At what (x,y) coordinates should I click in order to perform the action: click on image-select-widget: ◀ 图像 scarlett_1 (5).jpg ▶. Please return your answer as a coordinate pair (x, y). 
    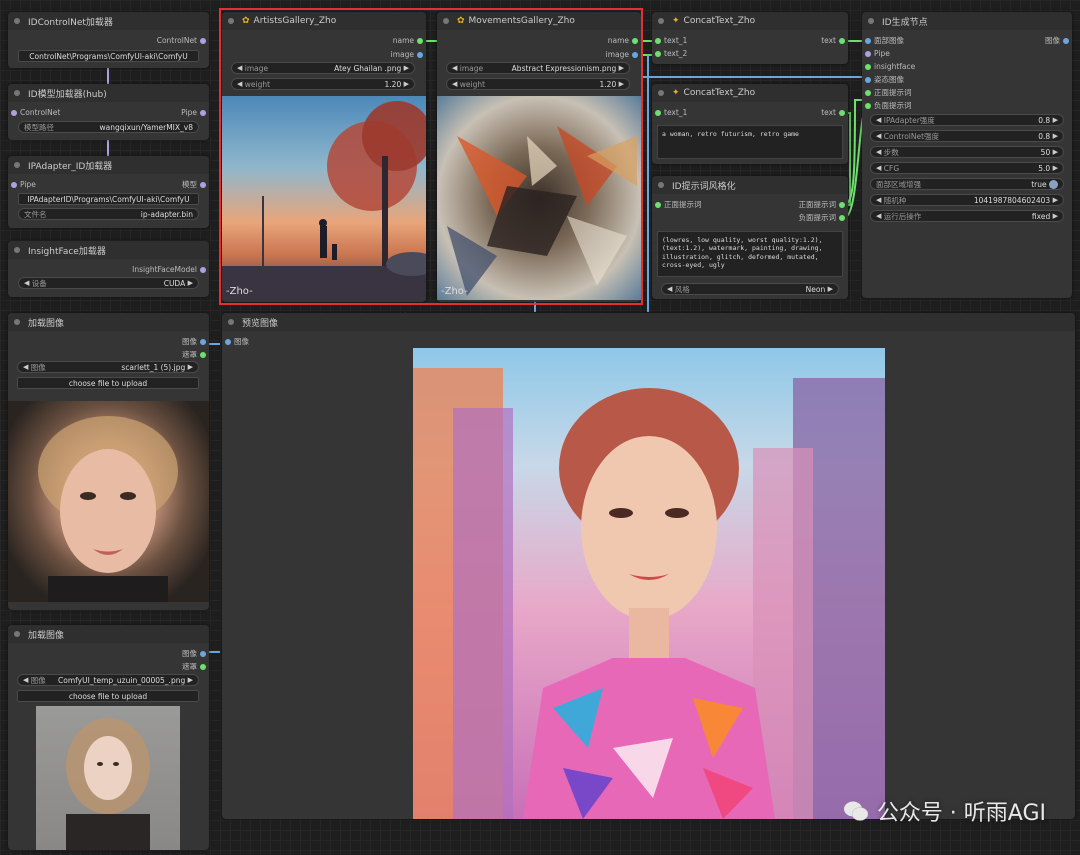
    Looking at the image, I should click on (108, 367).